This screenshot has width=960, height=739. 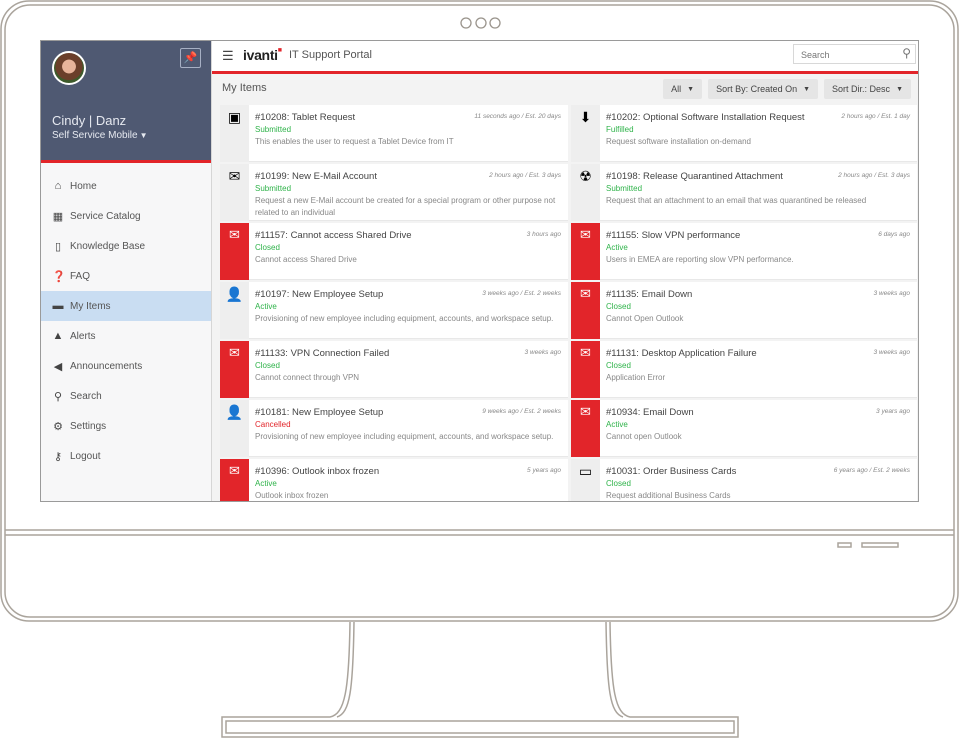 I want to click on folder-icon: ▬, so click(x=58, y=306).